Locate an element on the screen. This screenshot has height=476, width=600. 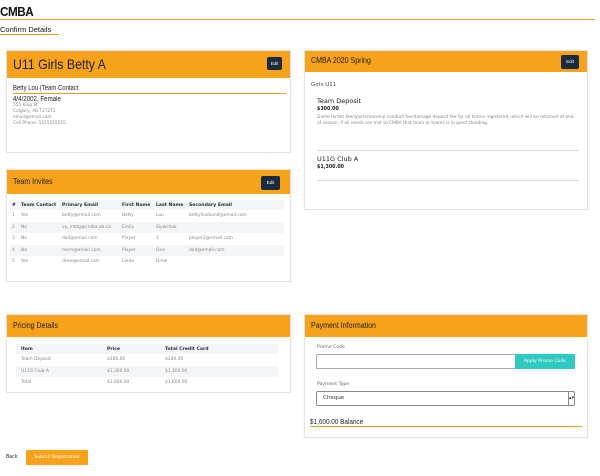
season-title: CMBA 2020 Spring is located at coordinates (341, 60).